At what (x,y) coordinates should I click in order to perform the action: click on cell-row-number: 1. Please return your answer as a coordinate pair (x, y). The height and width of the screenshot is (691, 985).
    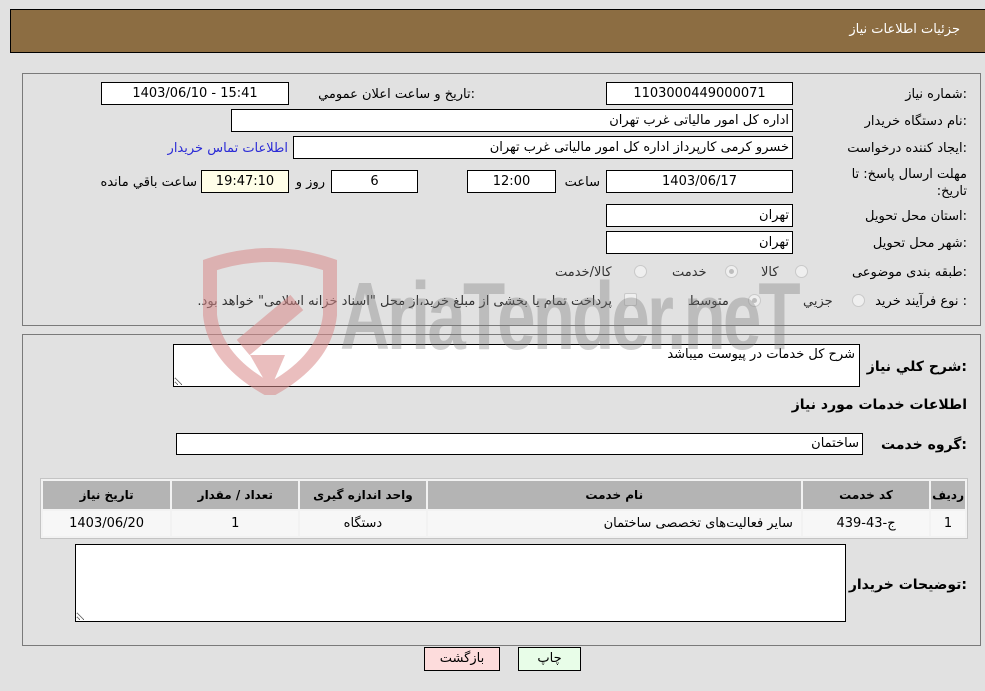
    Looking at the image, I should click on (948, 523).